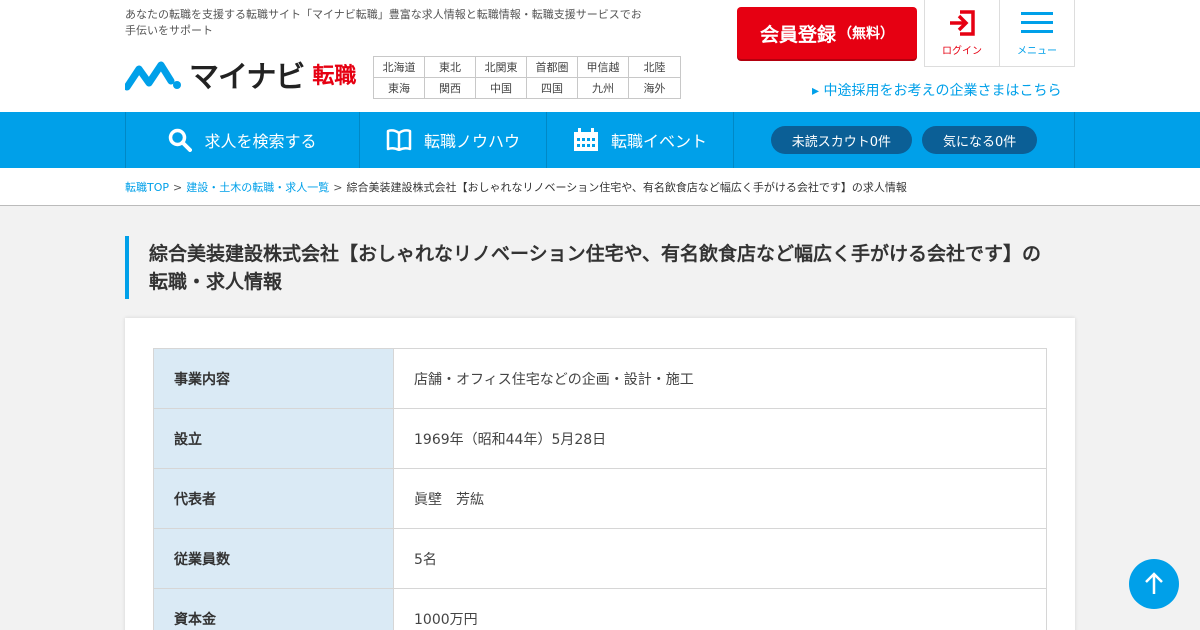 Image resolution: width=1200 pixels, height=630 pixels. I want to click on login-label: ログイン, so click(962, 51).